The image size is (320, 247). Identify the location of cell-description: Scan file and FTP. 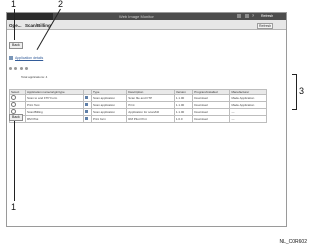
(150, 98).